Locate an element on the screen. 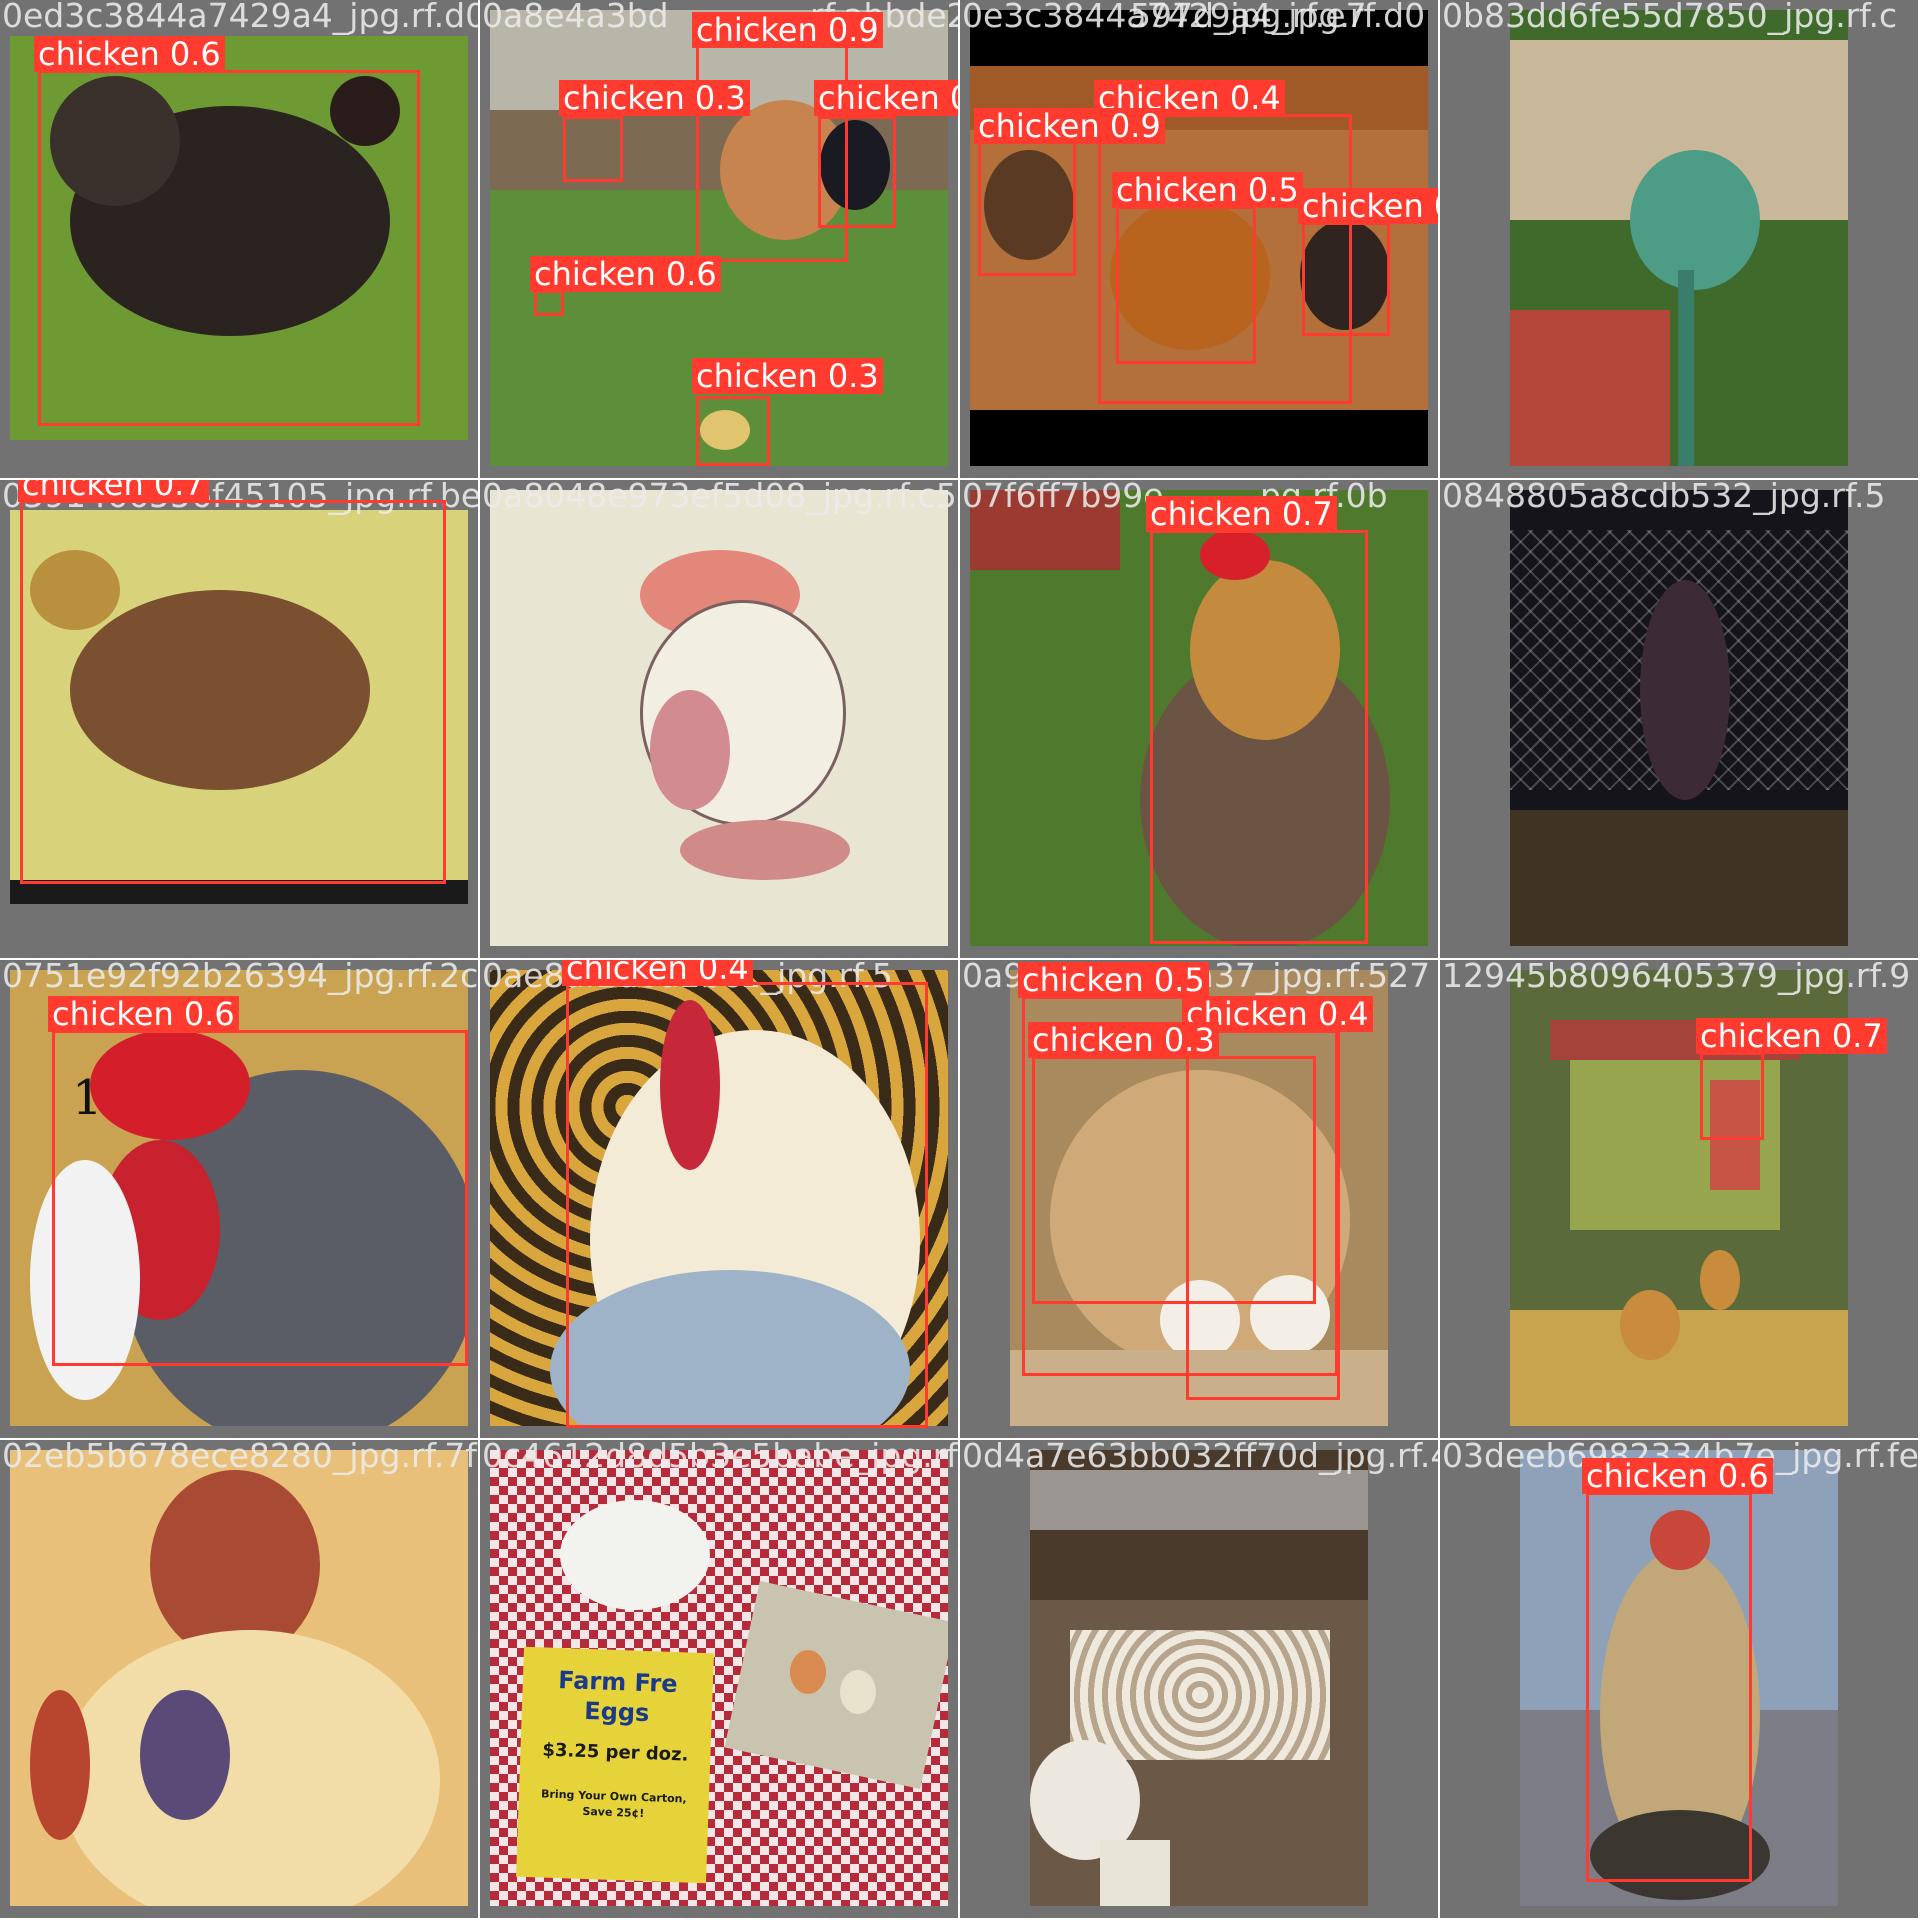 The height and width of the screenshot is (1920, 1920). tile-15: 03deeb6982334b7e_jpg.rf.fe chicken 0.6 is located at coordinates (1679, 1679).